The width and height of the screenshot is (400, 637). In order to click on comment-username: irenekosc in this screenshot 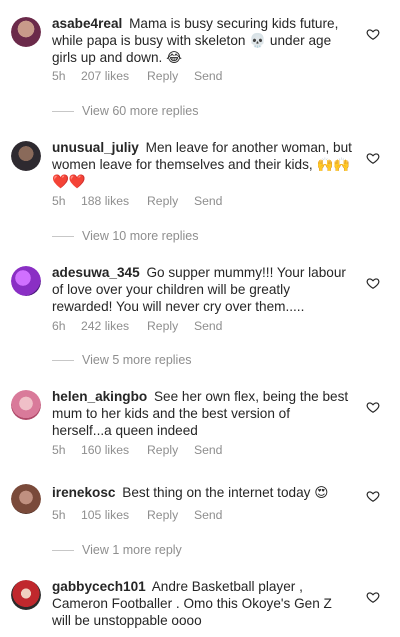, I will do `click(83, 492)`.